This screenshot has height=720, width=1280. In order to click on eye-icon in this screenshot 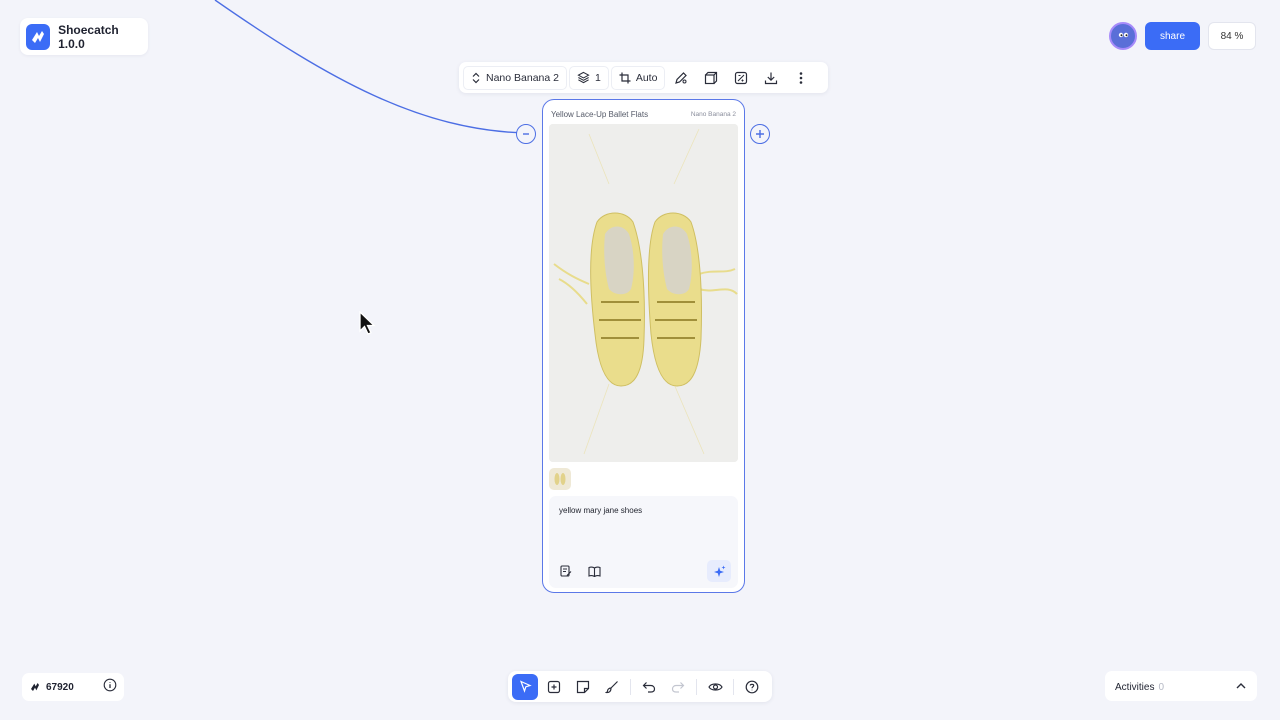, I will do `click(715, 686)`.